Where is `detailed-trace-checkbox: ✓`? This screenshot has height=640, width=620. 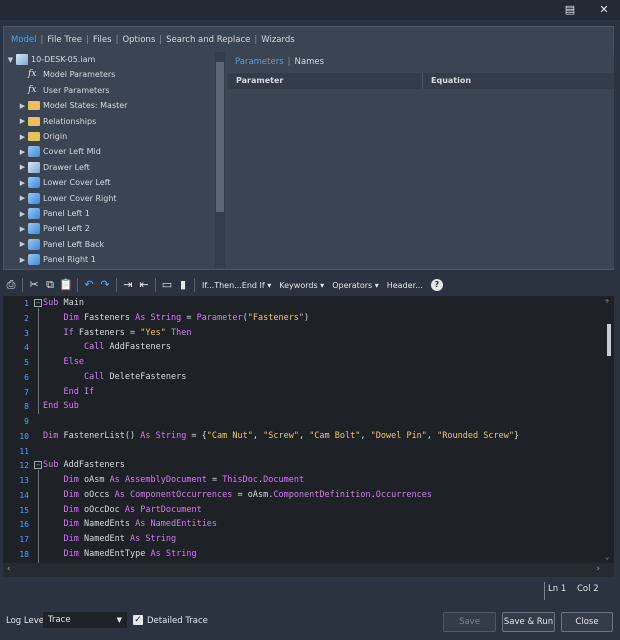 detailed-trace-checkbox: ✓ is located at coordinates (138, 620).